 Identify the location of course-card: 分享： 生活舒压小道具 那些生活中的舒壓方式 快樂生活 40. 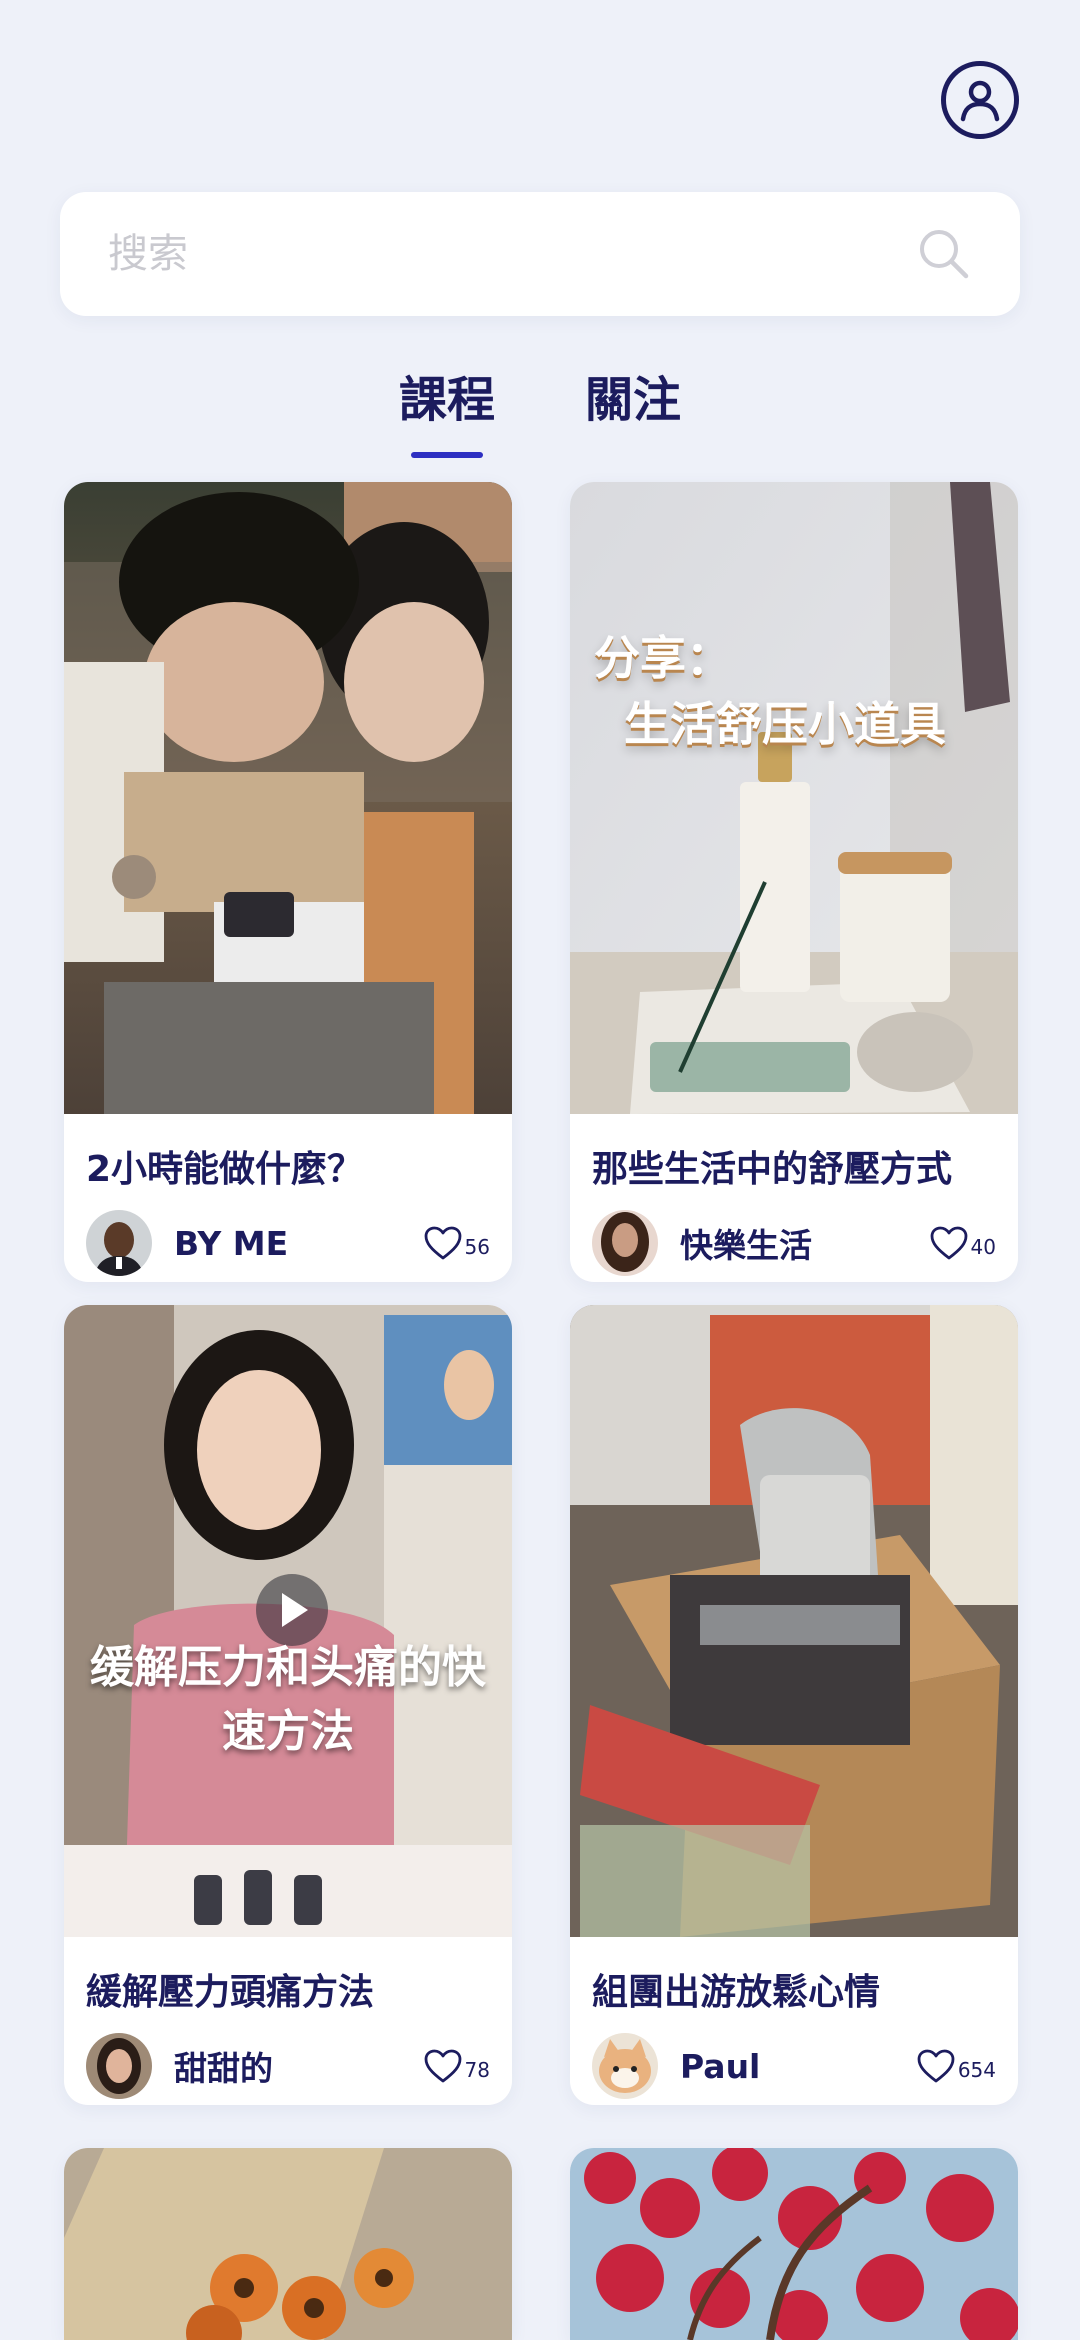
(794, 882).